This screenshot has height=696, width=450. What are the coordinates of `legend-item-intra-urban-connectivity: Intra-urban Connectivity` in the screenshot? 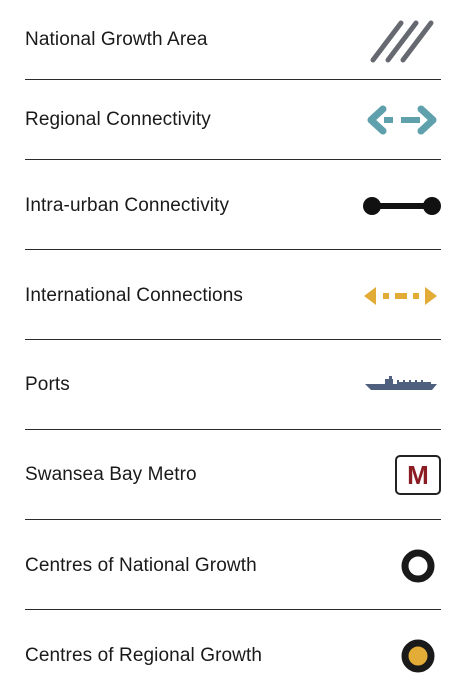 It's located at (233, 206).